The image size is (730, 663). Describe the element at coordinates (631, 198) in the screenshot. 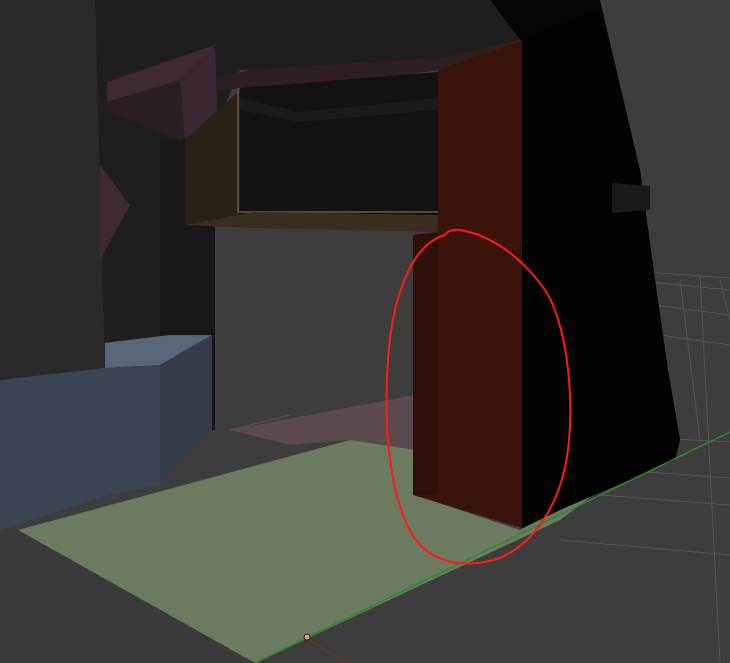

I see `small-box-right` at that location.